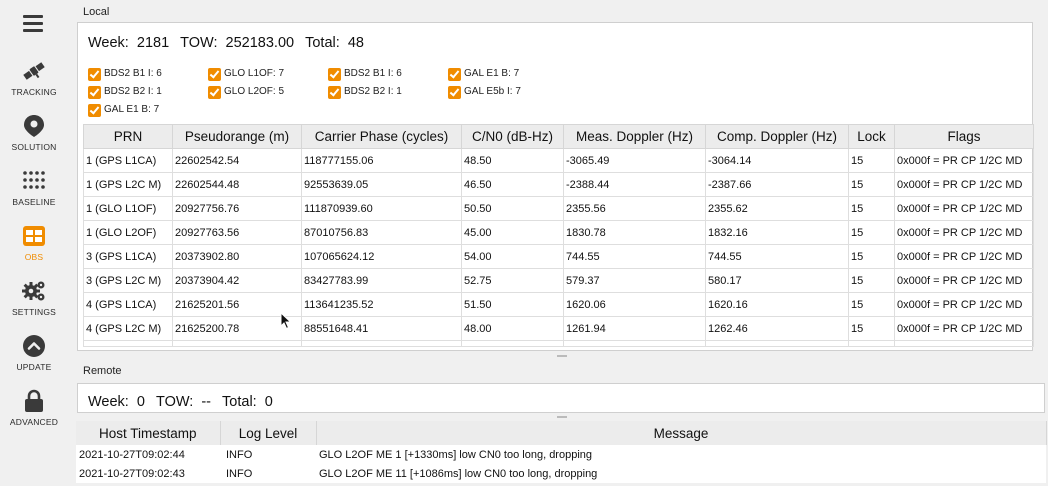  I want to click on prn-cell: 1 (GLO L2OF), so click(128, 232).